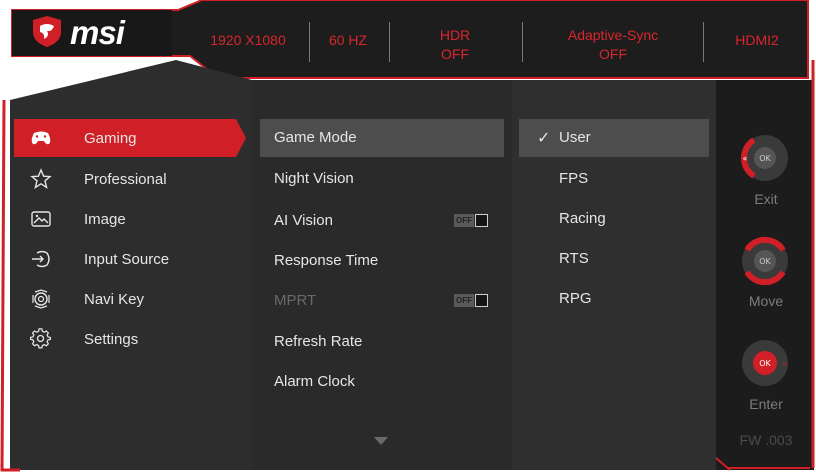 The height and width of the screenshot is (472, 816). What do you see at coordinates (614, 138) in the screenshot?
I see `option-user: ✓ User` at bounding box center [614, 138].